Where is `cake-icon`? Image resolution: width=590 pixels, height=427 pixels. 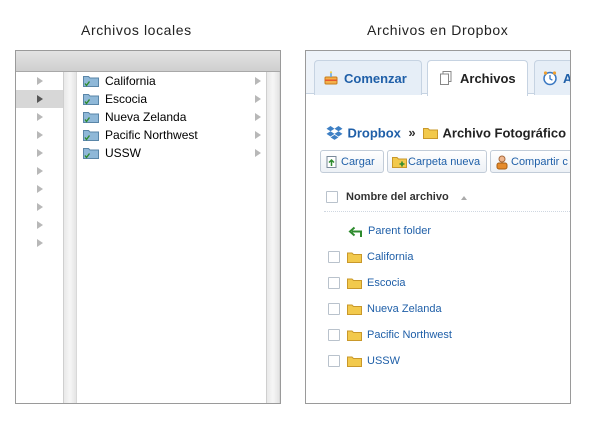 cake-icon is located at coordinates (331, 78).